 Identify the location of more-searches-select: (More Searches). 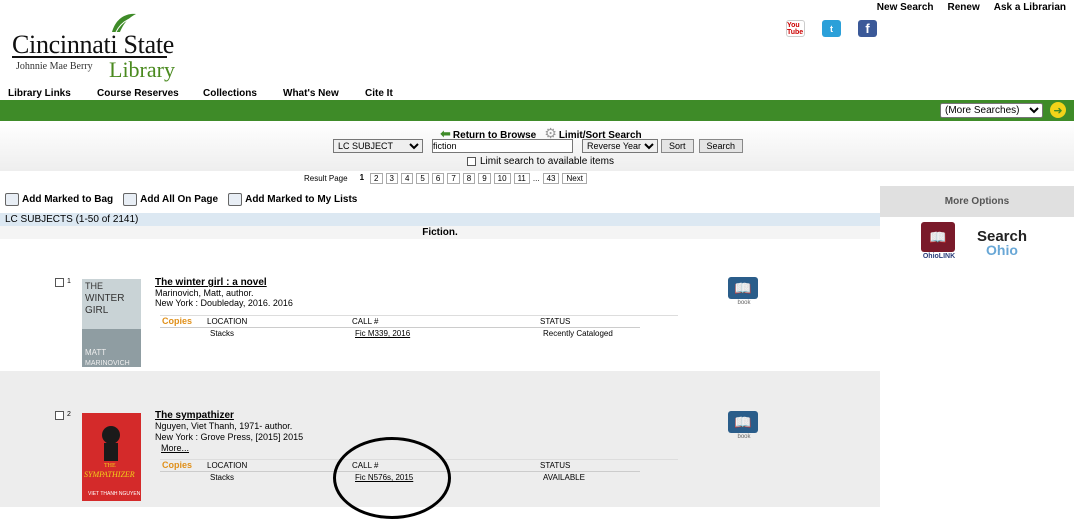
(991, 110).